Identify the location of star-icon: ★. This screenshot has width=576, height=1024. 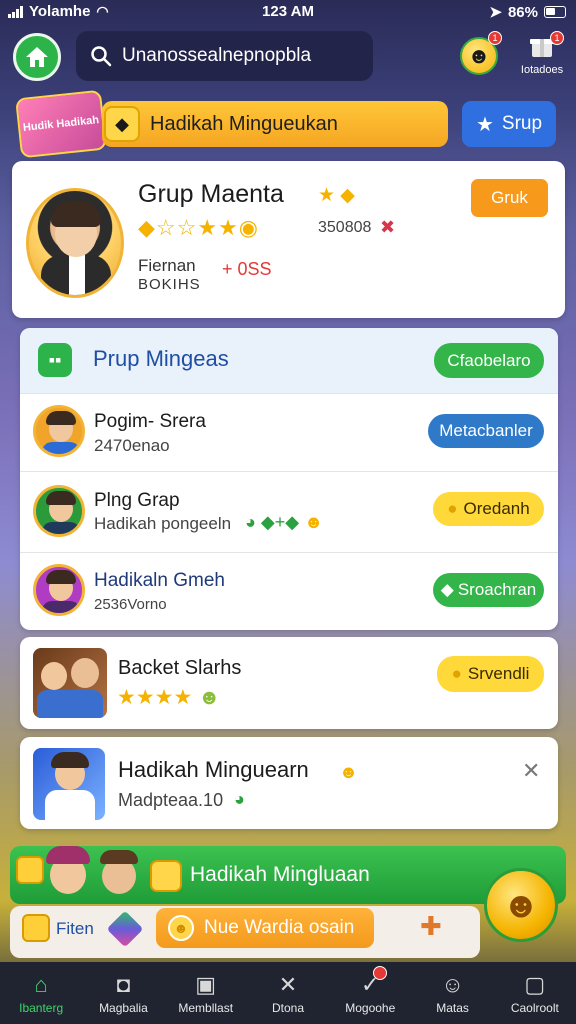
(484, 124).